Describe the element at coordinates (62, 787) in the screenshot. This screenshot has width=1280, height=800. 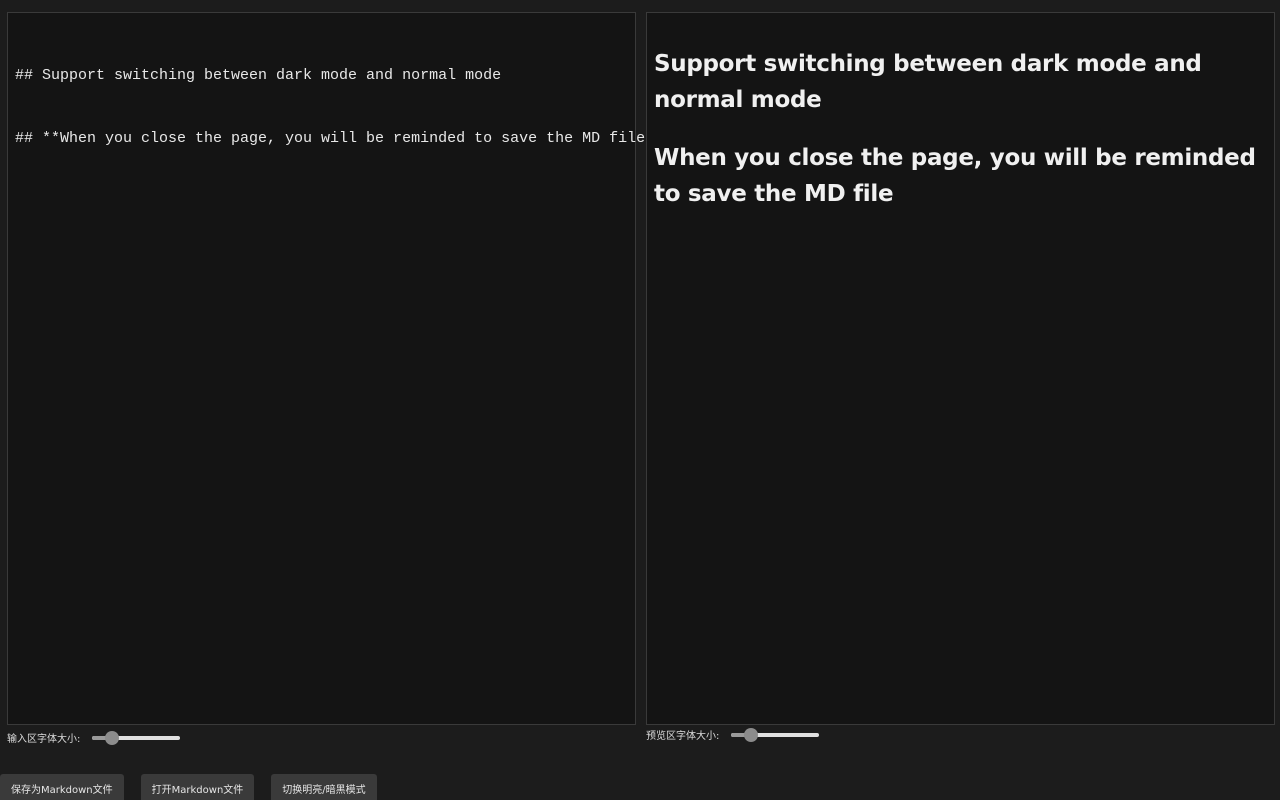
I see `save-markdown-button: 保存为Markdown文件` at that location.